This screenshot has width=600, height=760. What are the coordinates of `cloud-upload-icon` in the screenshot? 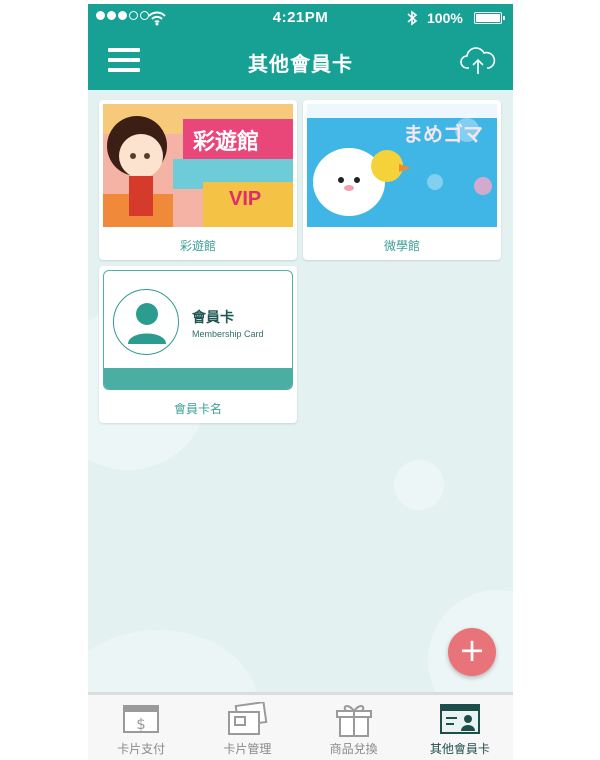 It's located at (478, 61).